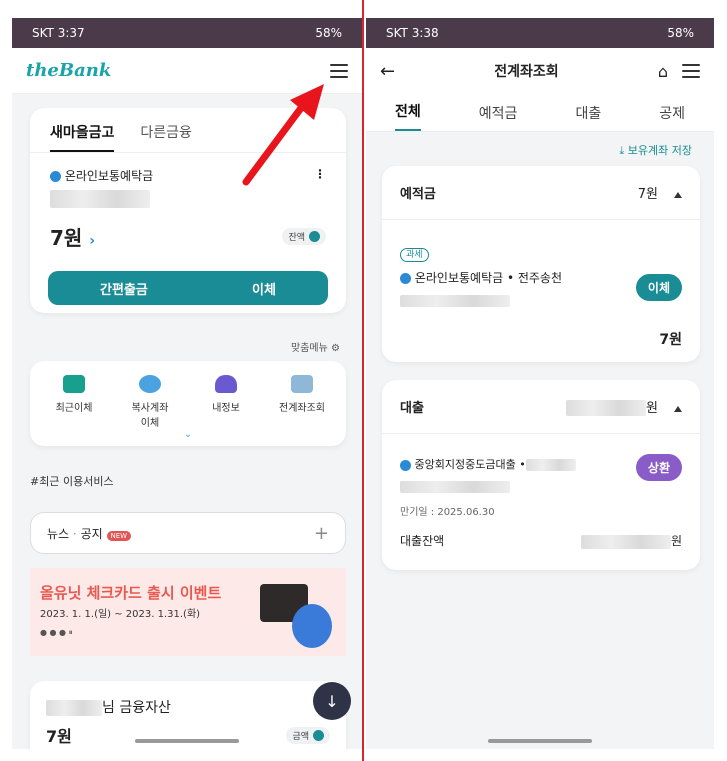 The height and width of the screenshot is (761, 727). I want to click on loan-icon, so click(405, 465).